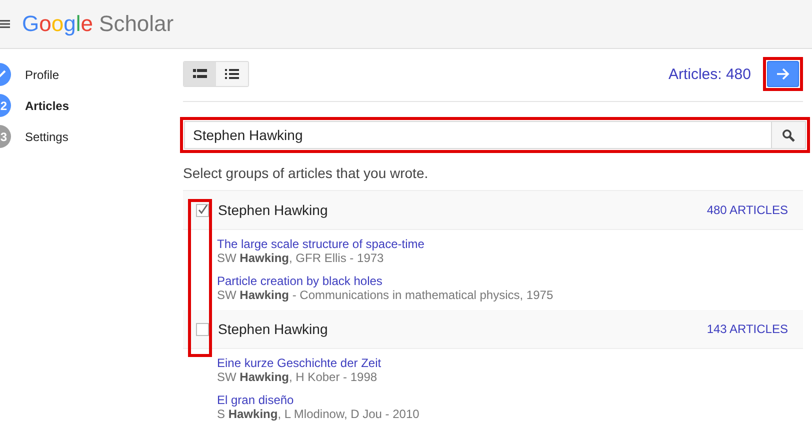  What do you see at coordinates (255, 400) in the screenshot?
I see `article-title-link: El gran diseño` at bounding box center [255, 400].